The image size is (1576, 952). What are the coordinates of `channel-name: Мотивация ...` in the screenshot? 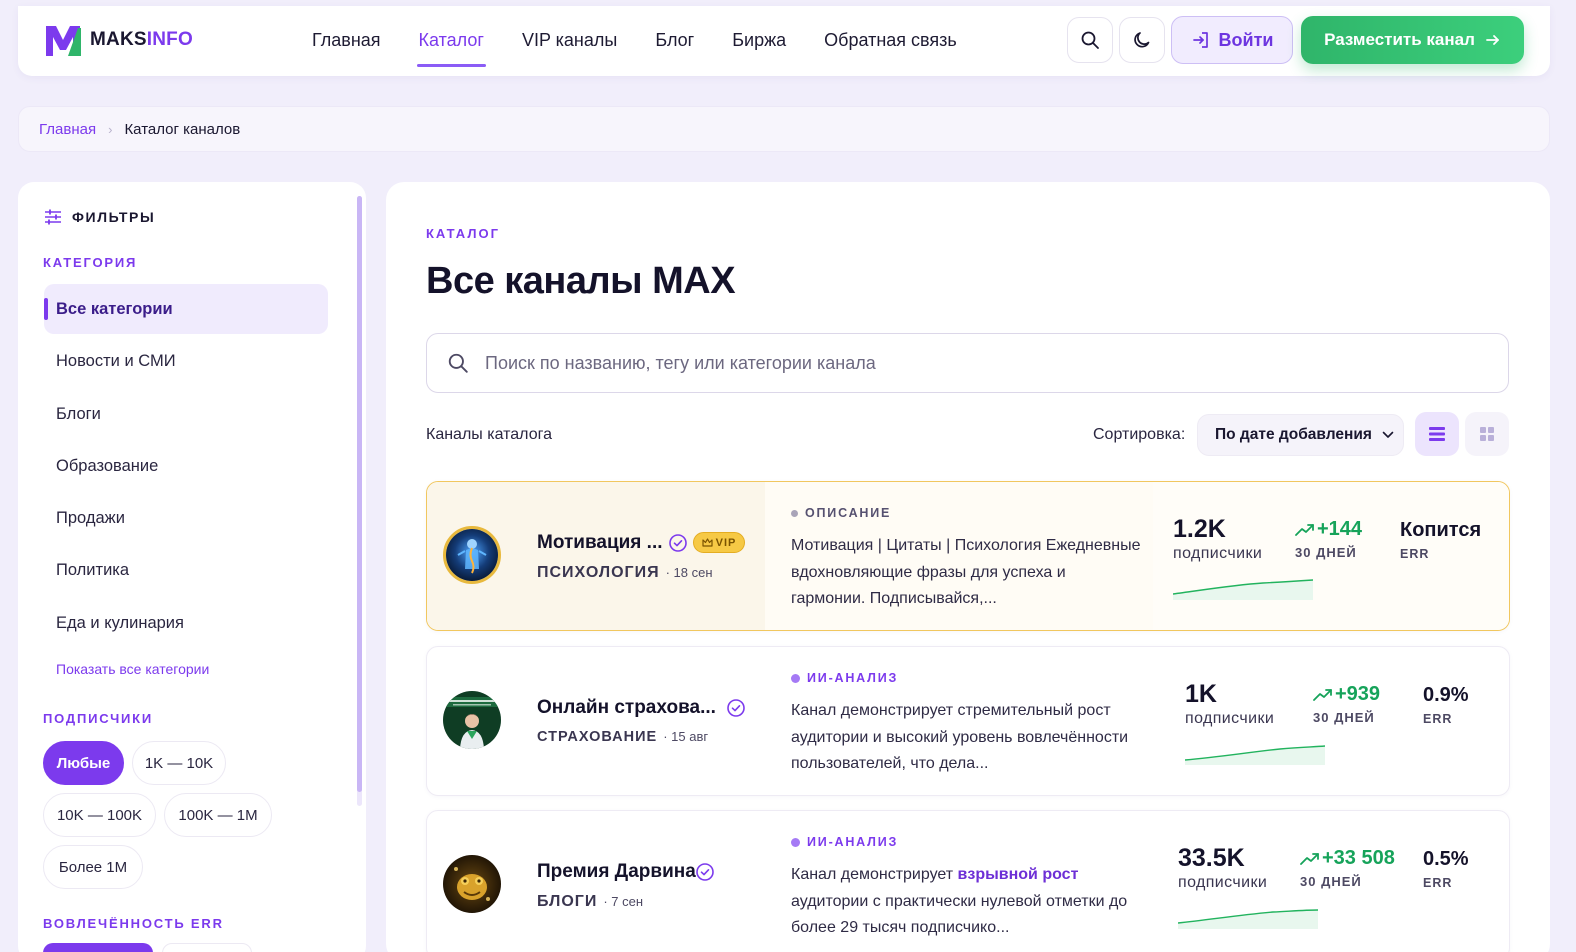 It's located at (600, 543).